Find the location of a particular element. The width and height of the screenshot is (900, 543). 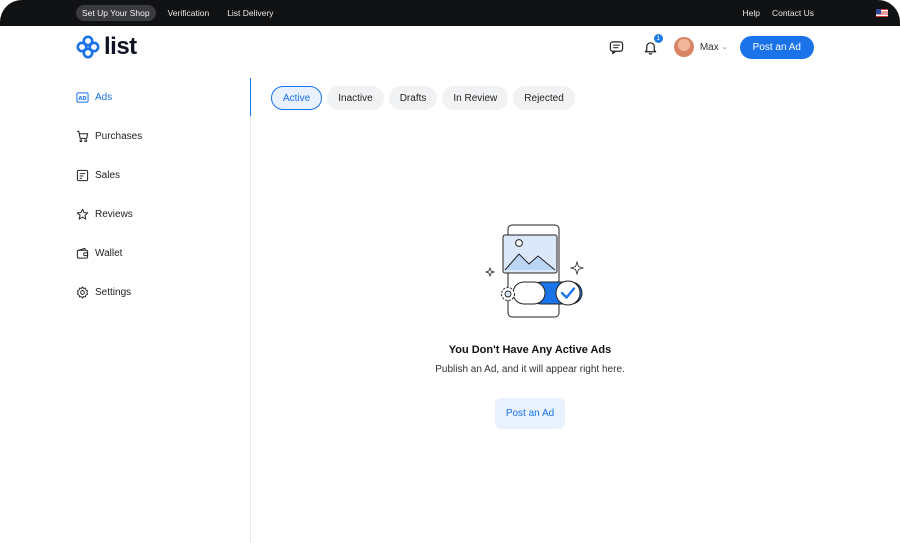

tab-in-review: In Review is located at coordinates (475, 98).